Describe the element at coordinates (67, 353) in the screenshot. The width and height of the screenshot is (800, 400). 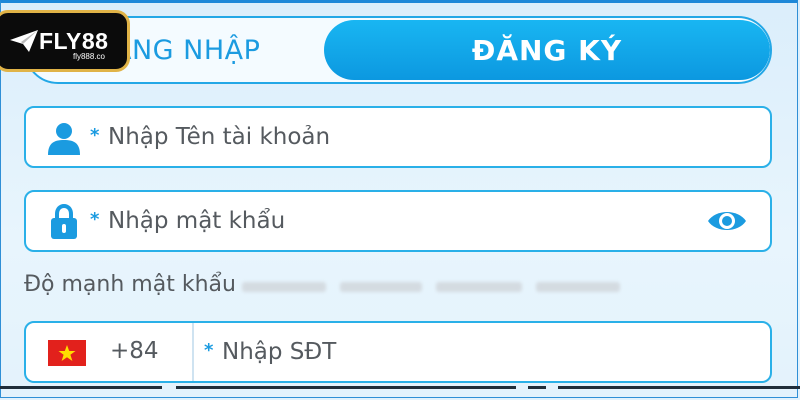
I see `vietnam-flag-icon` at that location.